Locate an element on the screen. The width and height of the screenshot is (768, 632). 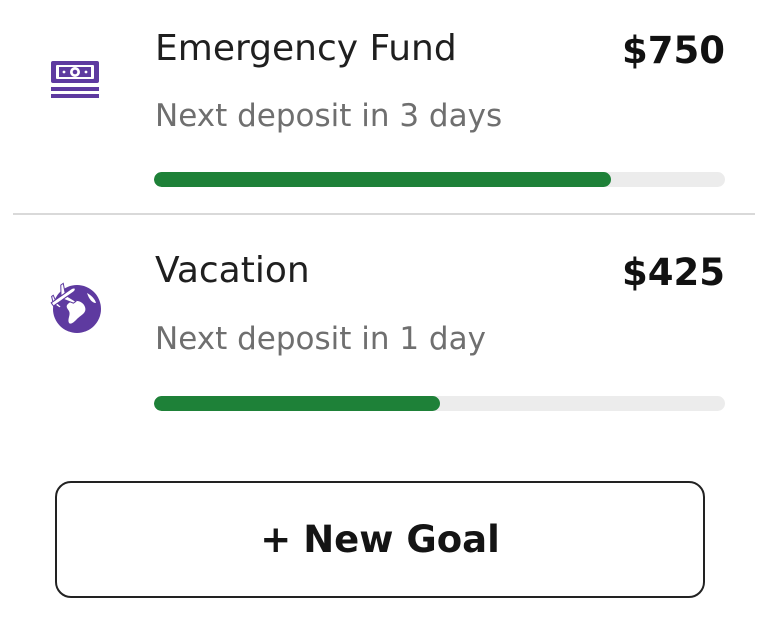
goal-next-deposit: Next deposit in 1 day is located at coordinates (320, 339).